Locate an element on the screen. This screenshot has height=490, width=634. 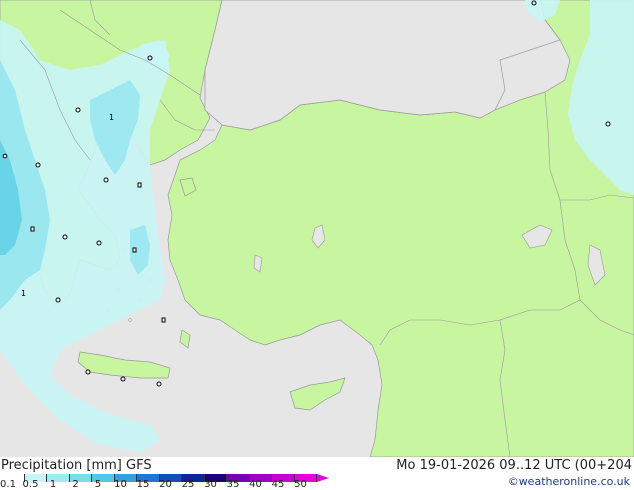
legend-tick: 50 is located at coordinates (300, 484).